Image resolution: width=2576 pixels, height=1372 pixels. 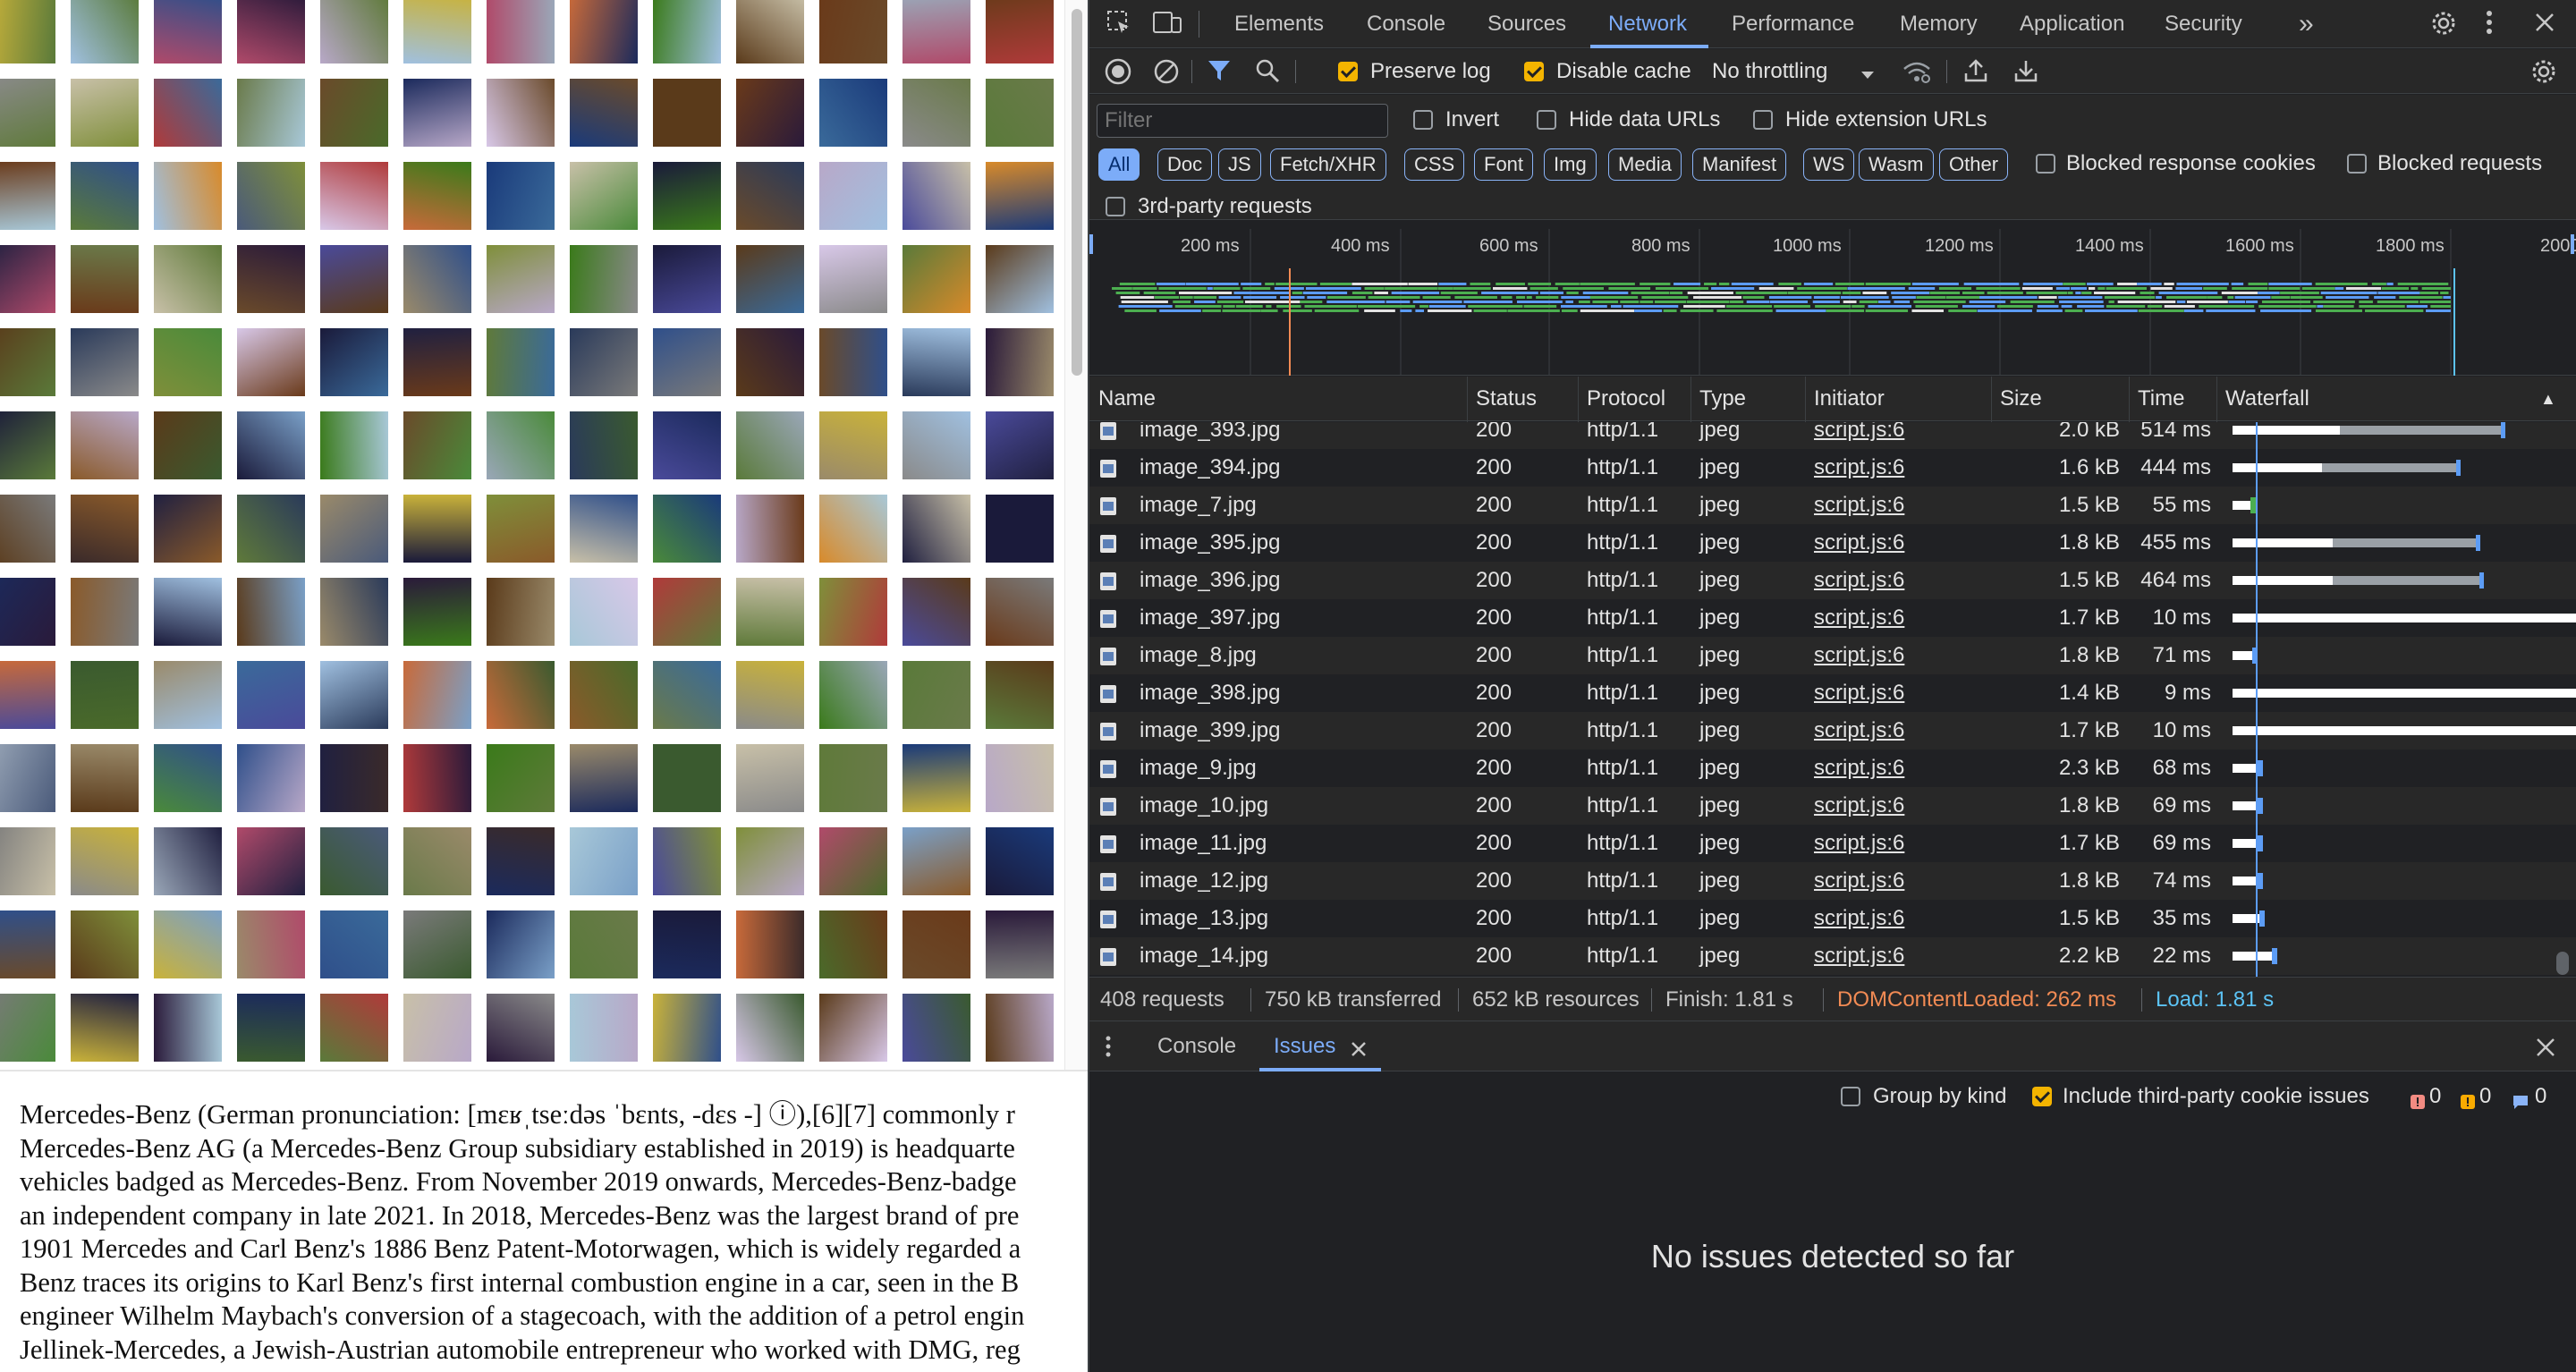 I want to click on table-scrollbar-thumb, so click(x=2562, y=963).